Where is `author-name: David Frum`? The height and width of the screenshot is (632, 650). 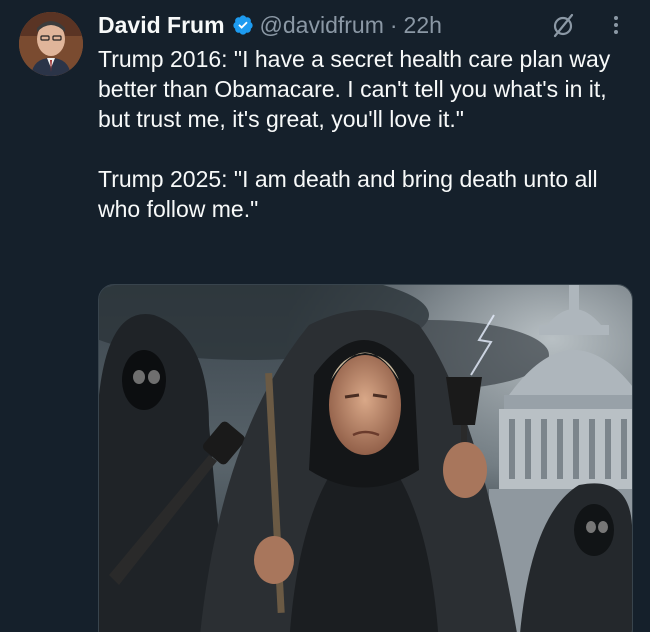 author-name: David Frum is located at coordinates (161, 25).